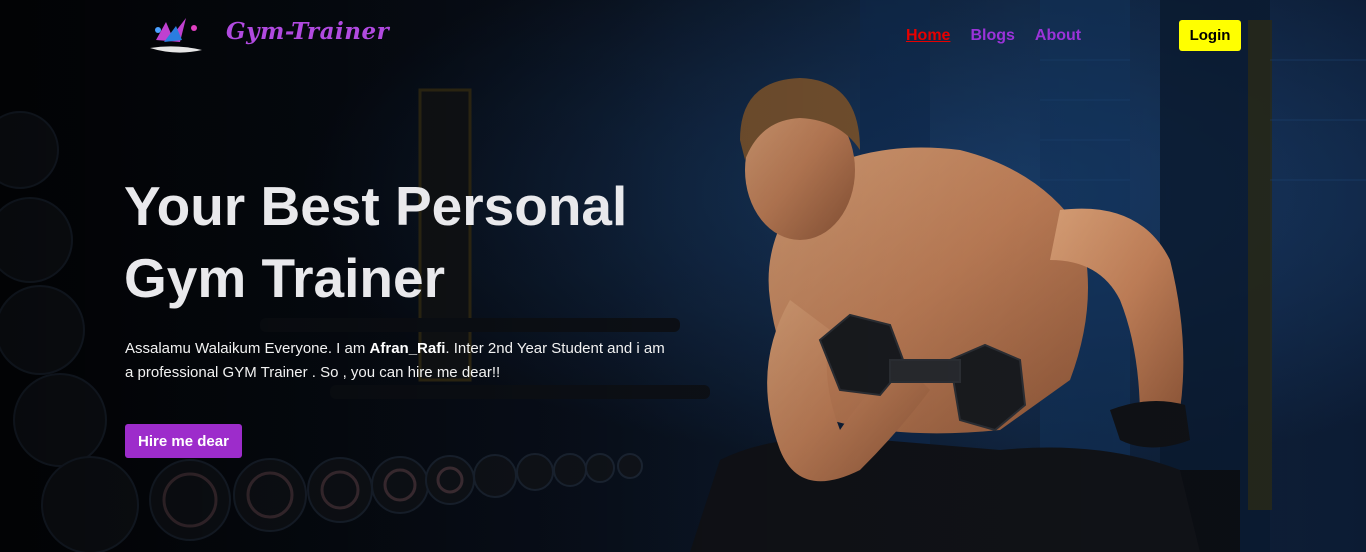 The width and height of the screenshot is (1366, 552). What do you see at coordinates (307, 31) in the screenshot?
I see `brand-name: Gym-Trainer` at bounding box center [307, 31].